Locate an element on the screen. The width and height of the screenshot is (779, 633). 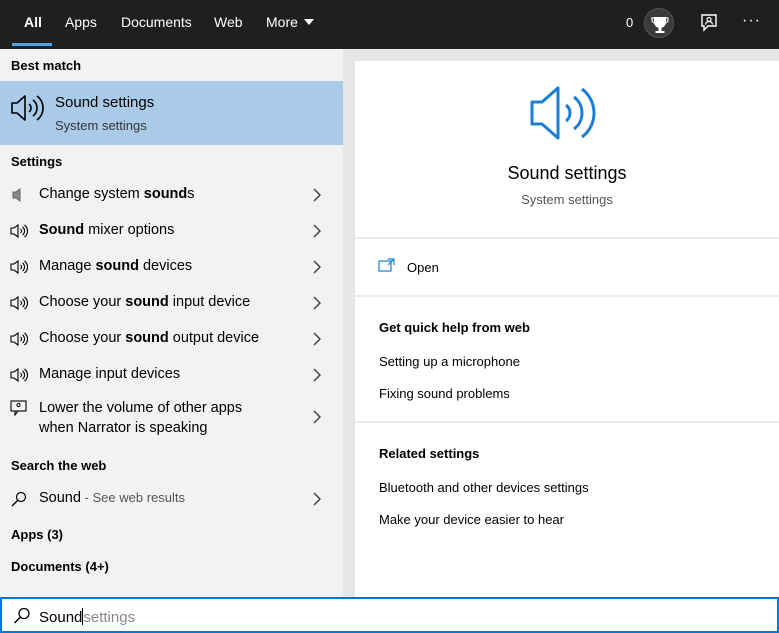
trophy-icon is located at coordinates (659, 23).